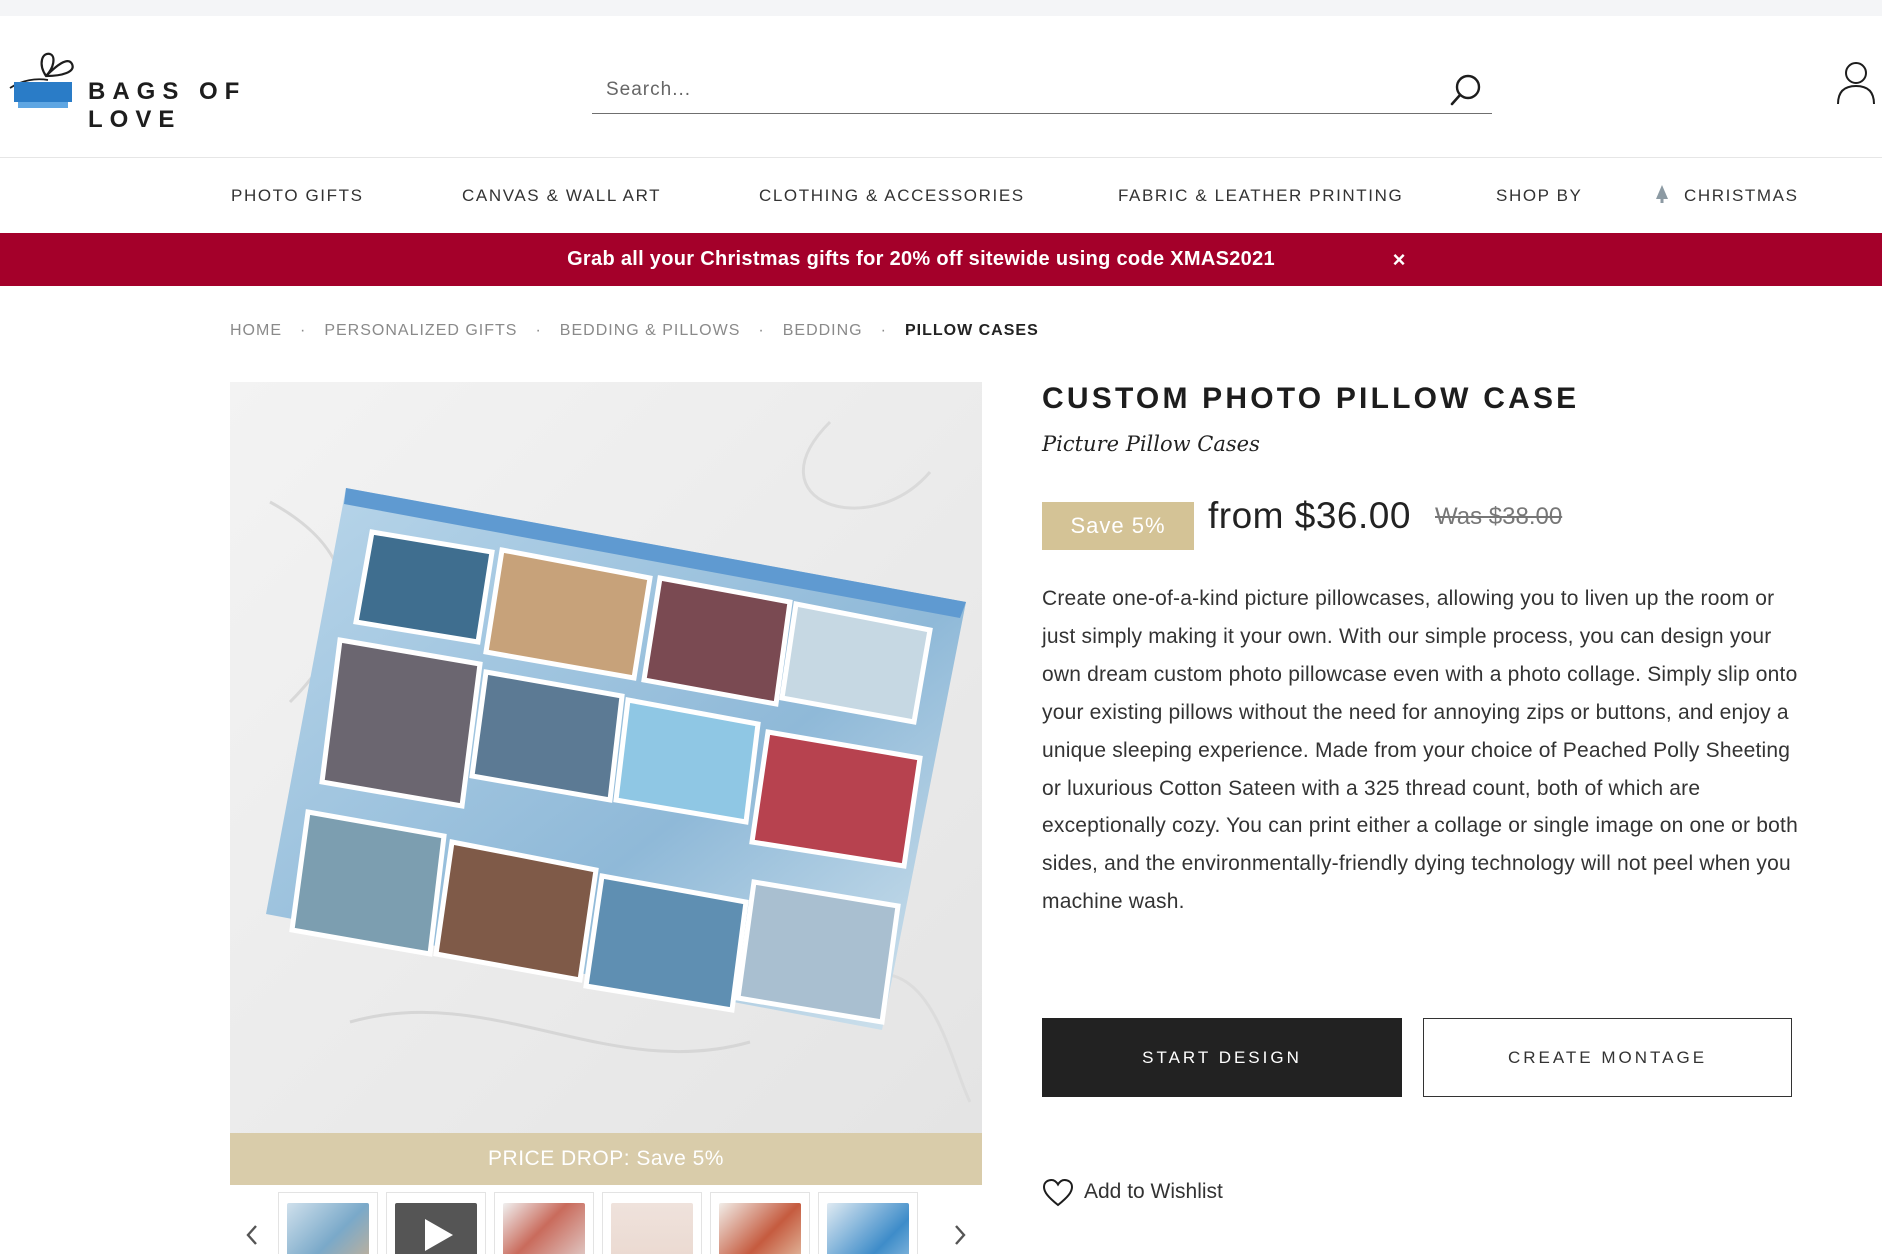 This screenshot has width=1882, height=1254. I want to click on nav-christmas: CHRISTMAS, so click(1726, 195).